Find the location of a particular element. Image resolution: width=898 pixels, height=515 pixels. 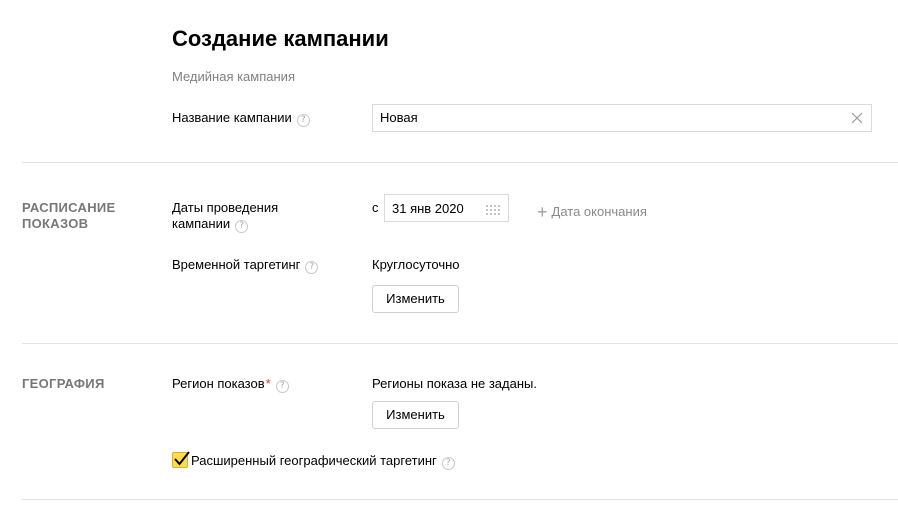

campaign-dates-label-line2: кампании is located at coordinates (201, 223).